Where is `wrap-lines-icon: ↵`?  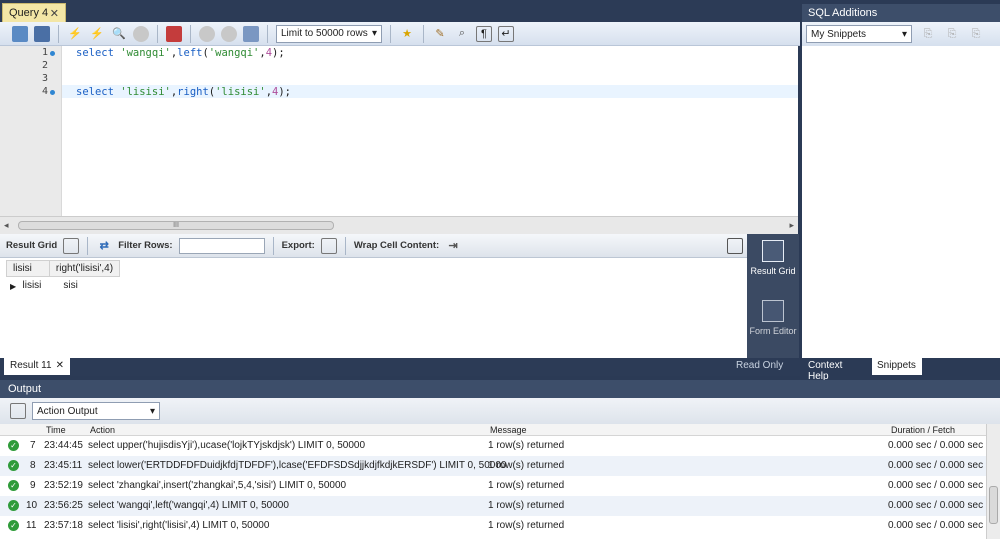
wrap-lines-icon: ↵ is located at coordinates (506, 33).